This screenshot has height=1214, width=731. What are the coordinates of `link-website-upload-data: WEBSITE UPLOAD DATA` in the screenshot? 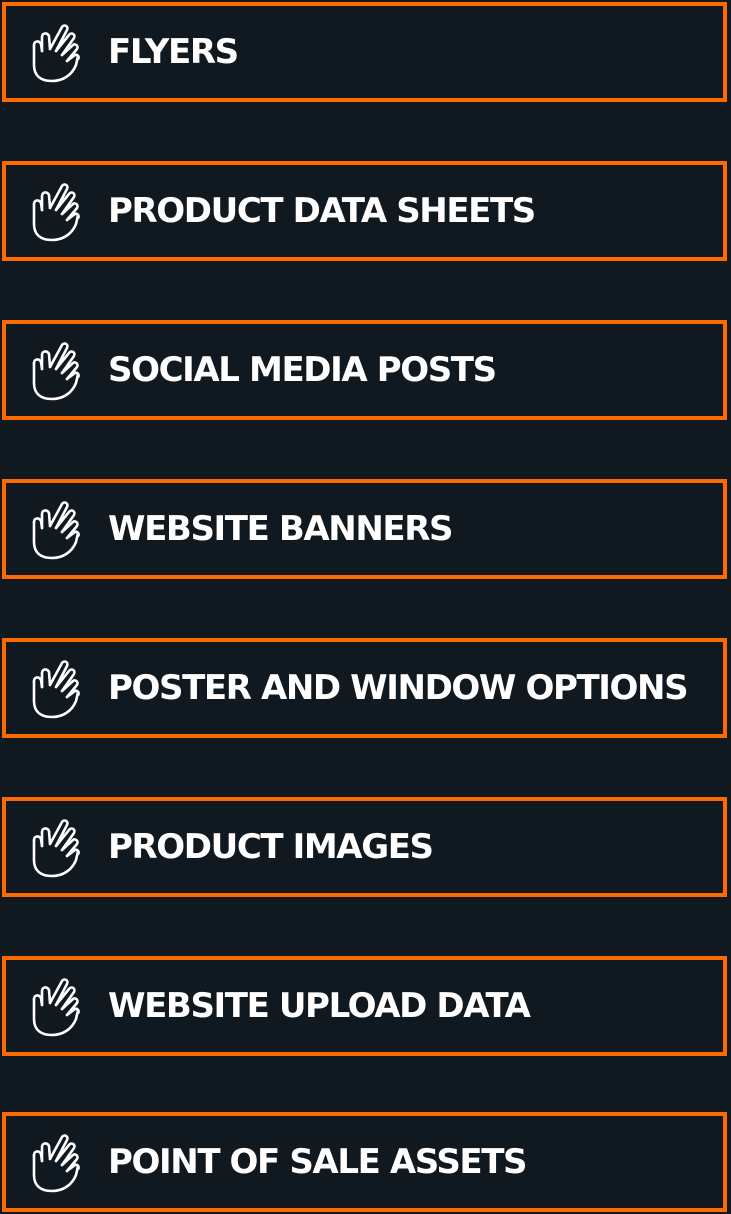 It's located at (364, 1006).